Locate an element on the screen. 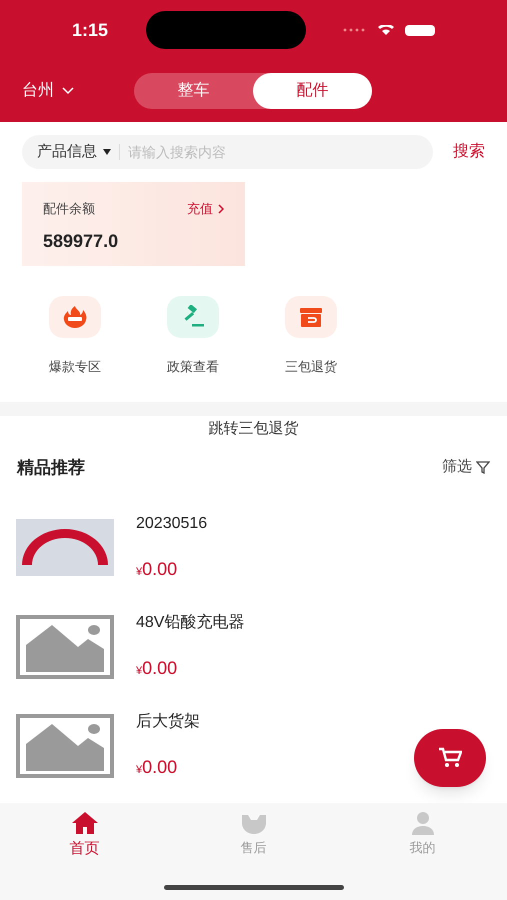  product-item: 20230516 ¥0.00 is located at coordinates (253, 547).